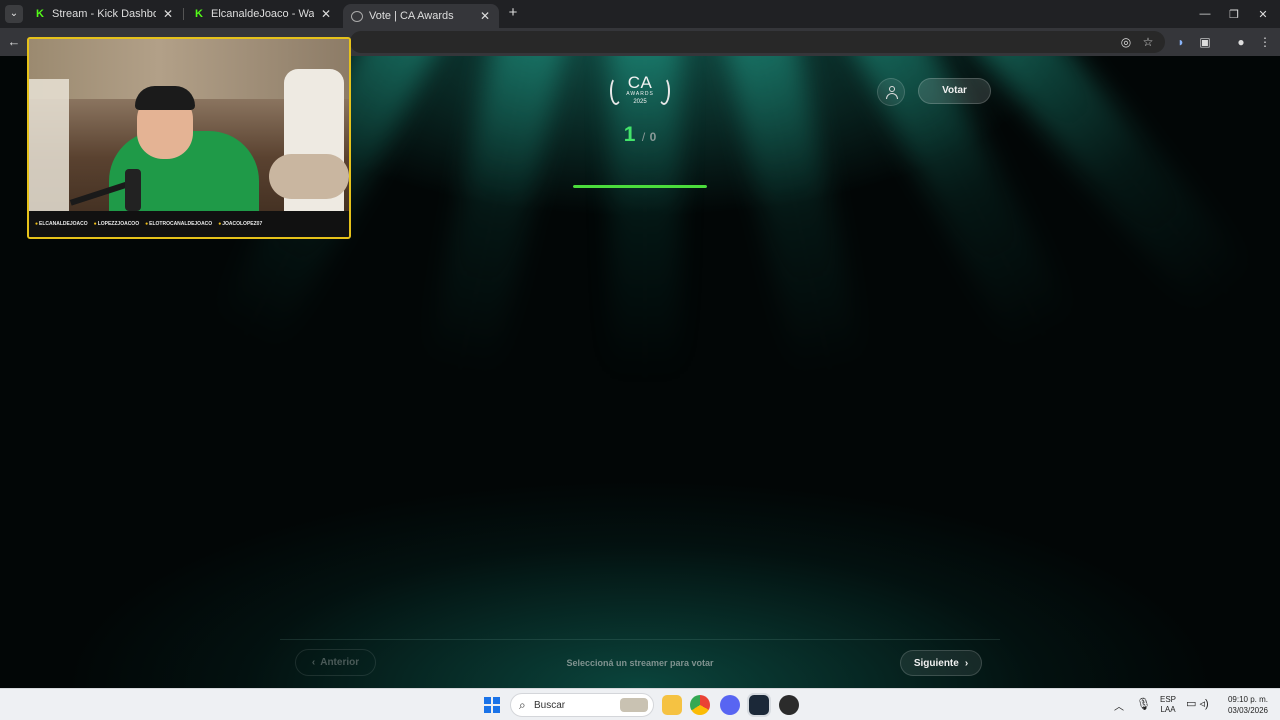  I want to click on social-handle: ●LOPEZZJOACOO, so click(116, 224).